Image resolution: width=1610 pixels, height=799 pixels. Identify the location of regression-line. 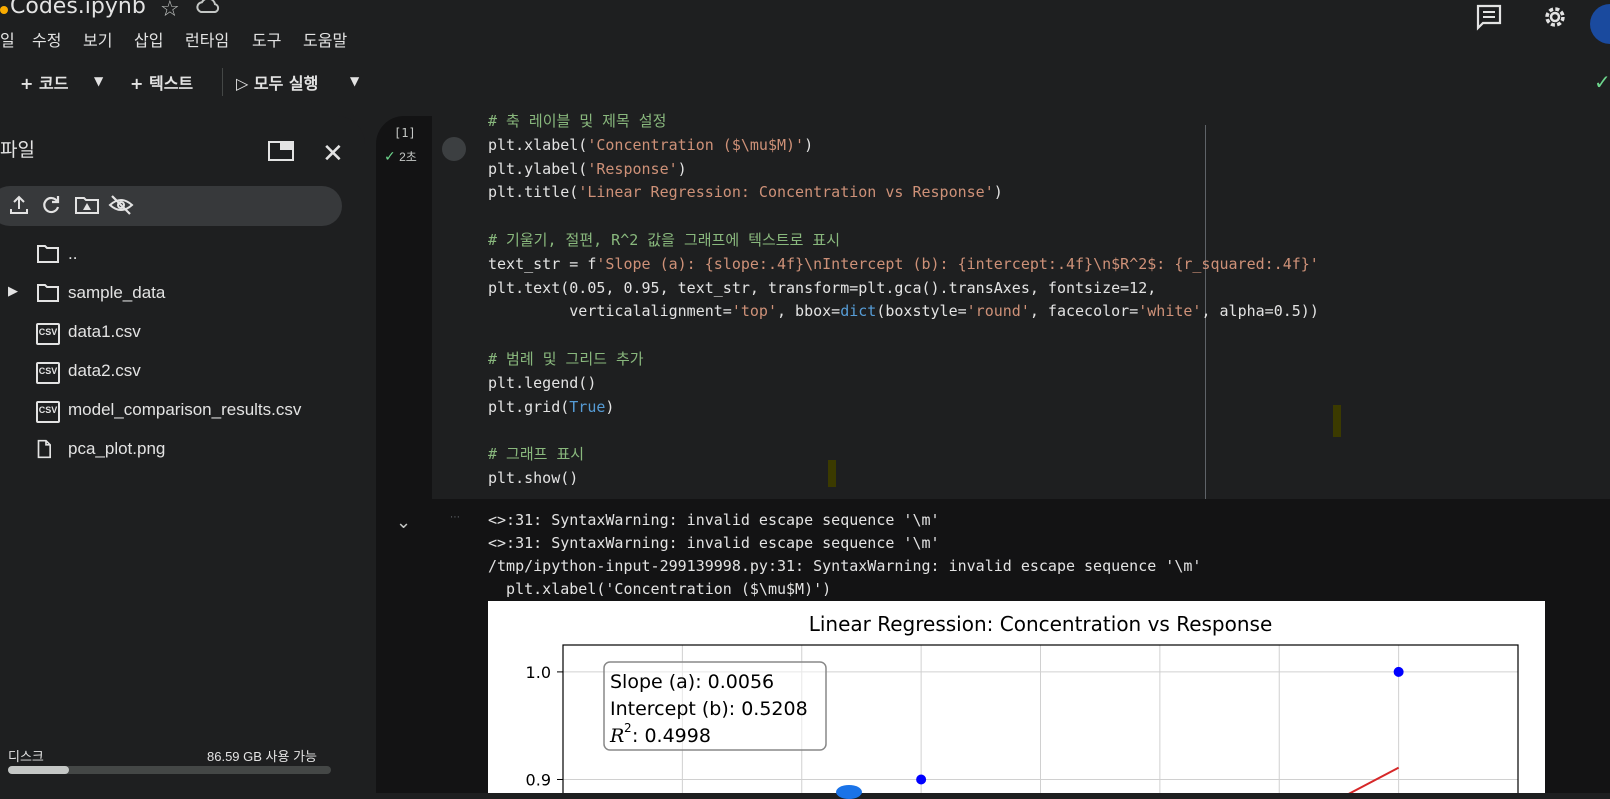
(1374, 779).